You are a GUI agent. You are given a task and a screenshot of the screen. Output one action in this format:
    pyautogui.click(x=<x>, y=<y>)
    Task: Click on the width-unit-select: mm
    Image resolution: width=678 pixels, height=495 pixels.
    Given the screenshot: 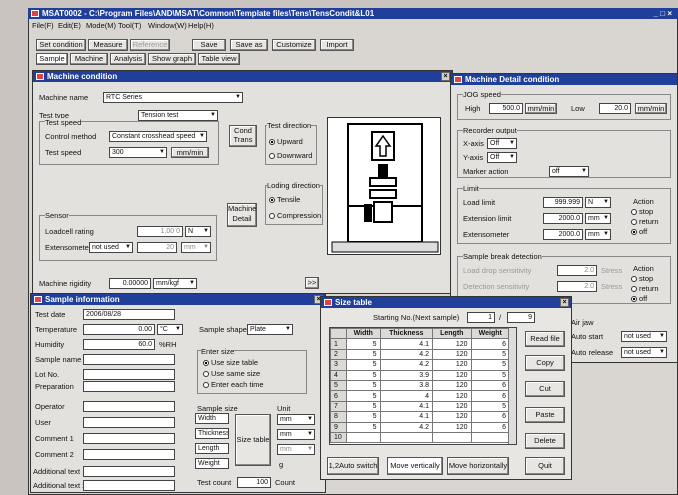 What is the action you would take?
    pyautogui.click(x=296, y=419)
    